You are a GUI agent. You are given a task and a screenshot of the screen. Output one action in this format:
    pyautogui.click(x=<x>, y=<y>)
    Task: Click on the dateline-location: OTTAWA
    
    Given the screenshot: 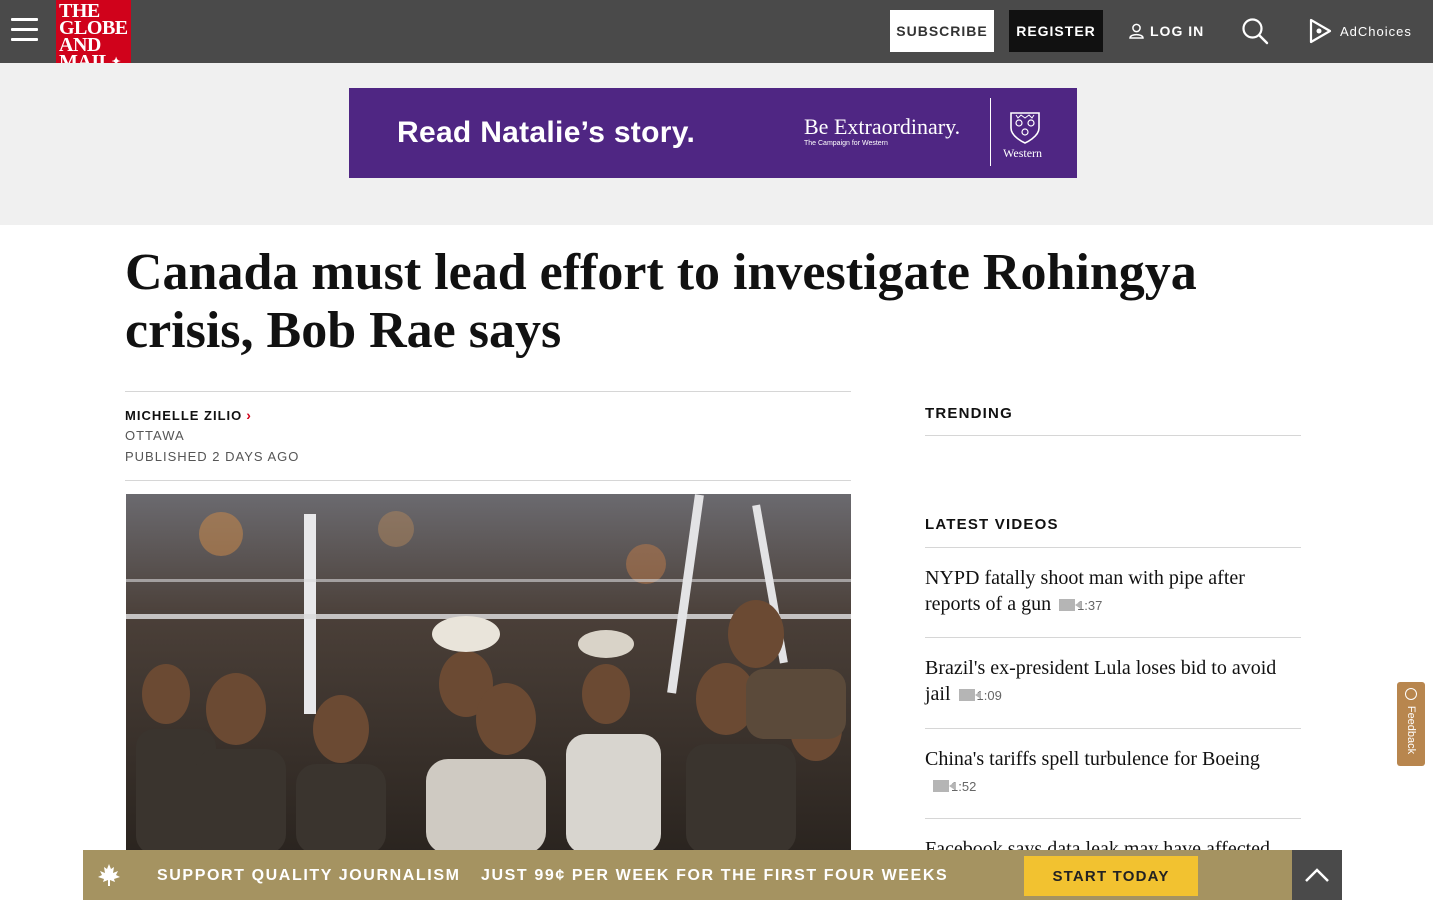 What is the action you would take?
    pyautogui.click(x=155, y=435)
    